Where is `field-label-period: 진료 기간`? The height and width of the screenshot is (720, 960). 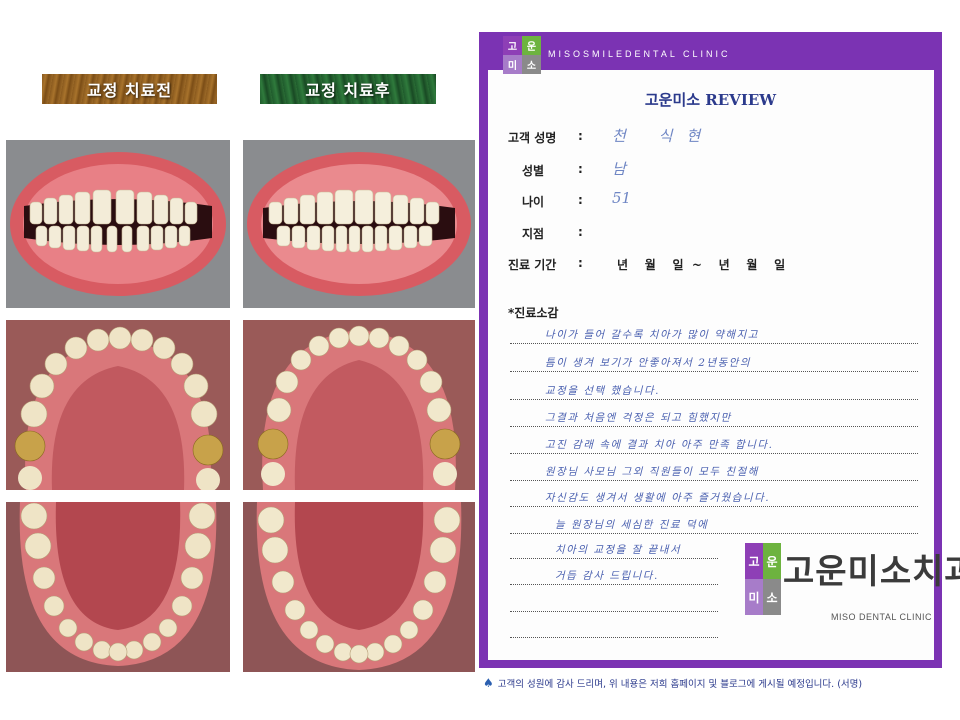
field-label-period: 진료 기간 is located at coordinates (532, 265).